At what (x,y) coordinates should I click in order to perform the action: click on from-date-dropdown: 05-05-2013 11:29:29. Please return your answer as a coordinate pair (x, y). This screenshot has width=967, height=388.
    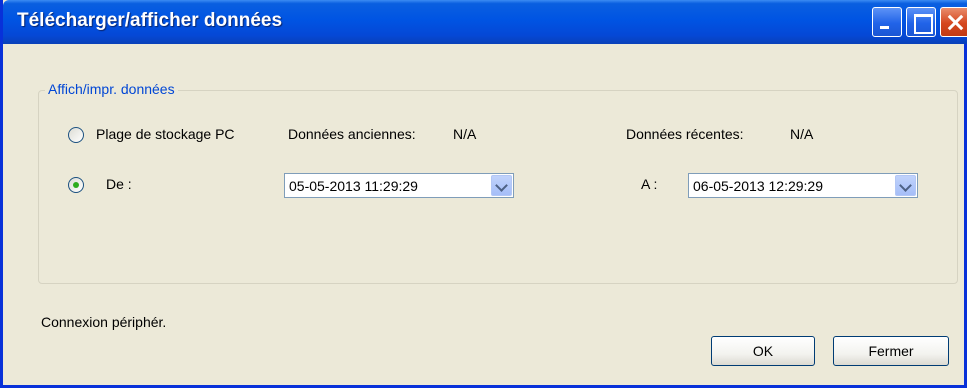
    Looking at the image, I should click on (399, 185).